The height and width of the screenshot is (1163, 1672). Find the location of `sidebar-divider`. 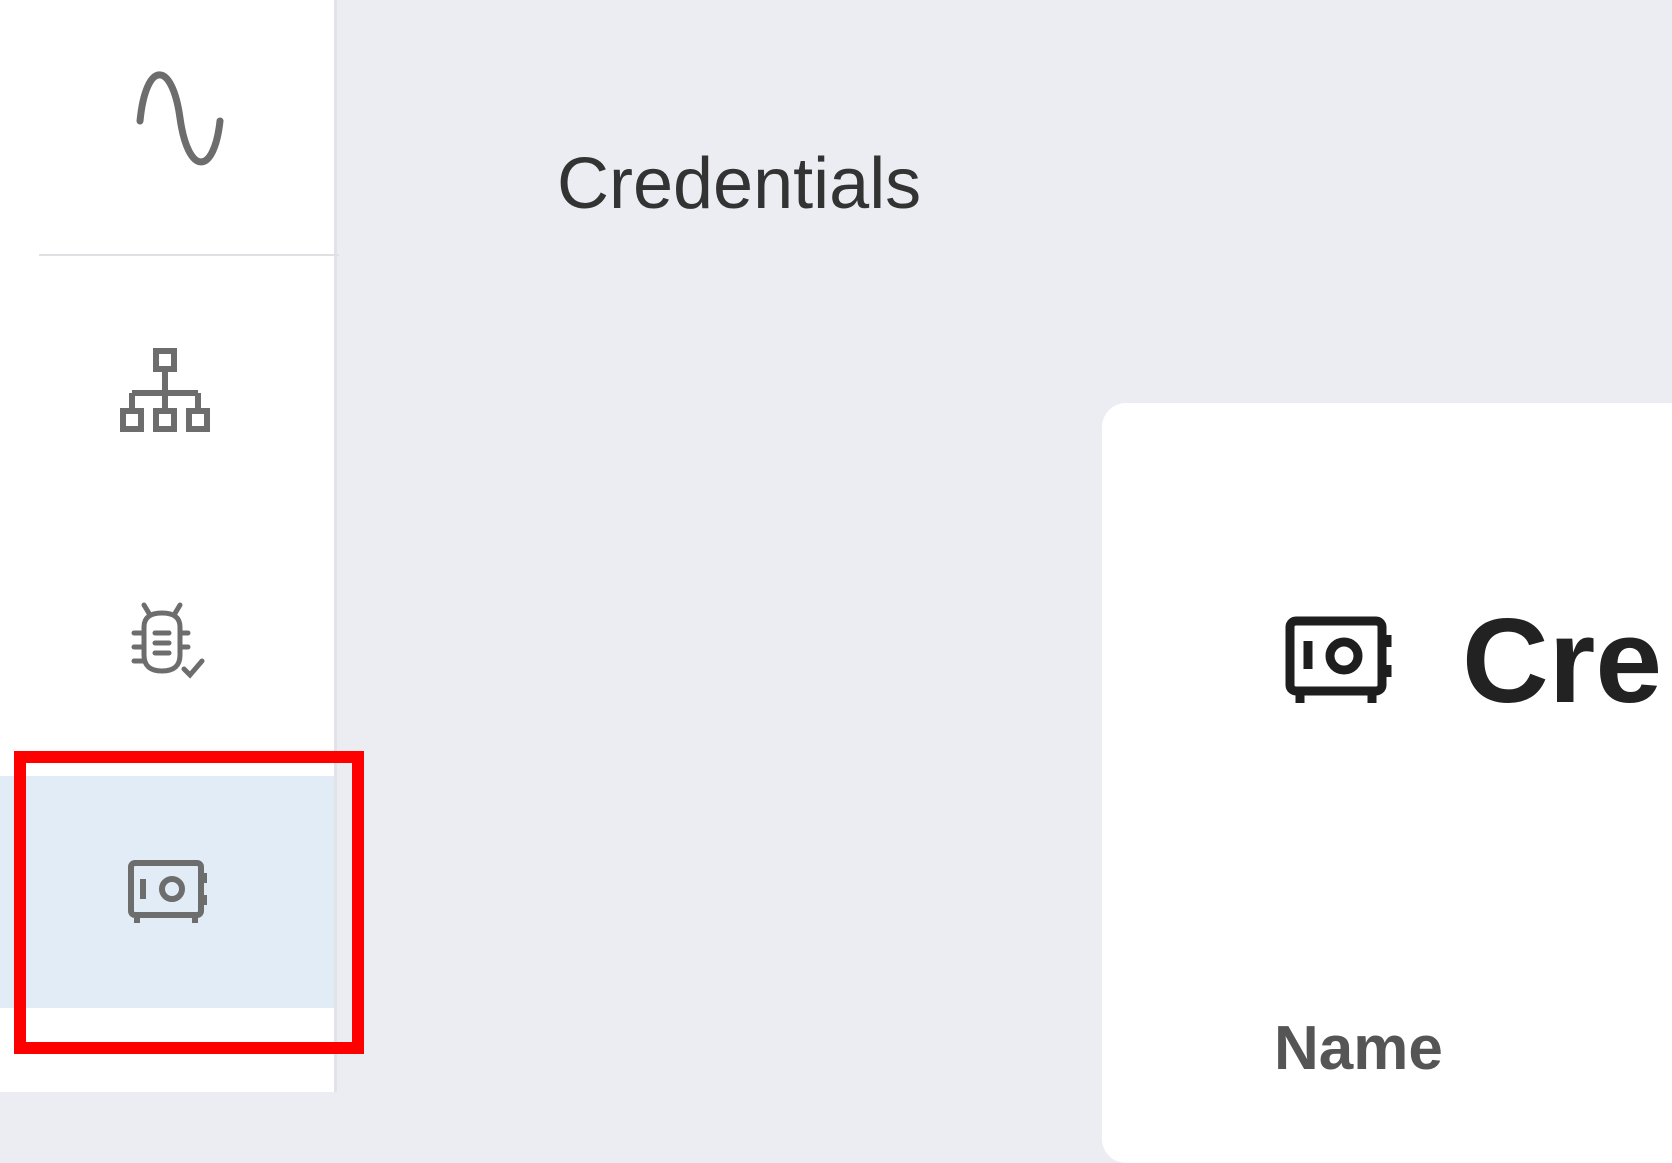

sidebar-divider is located at coordinates (189, 255).